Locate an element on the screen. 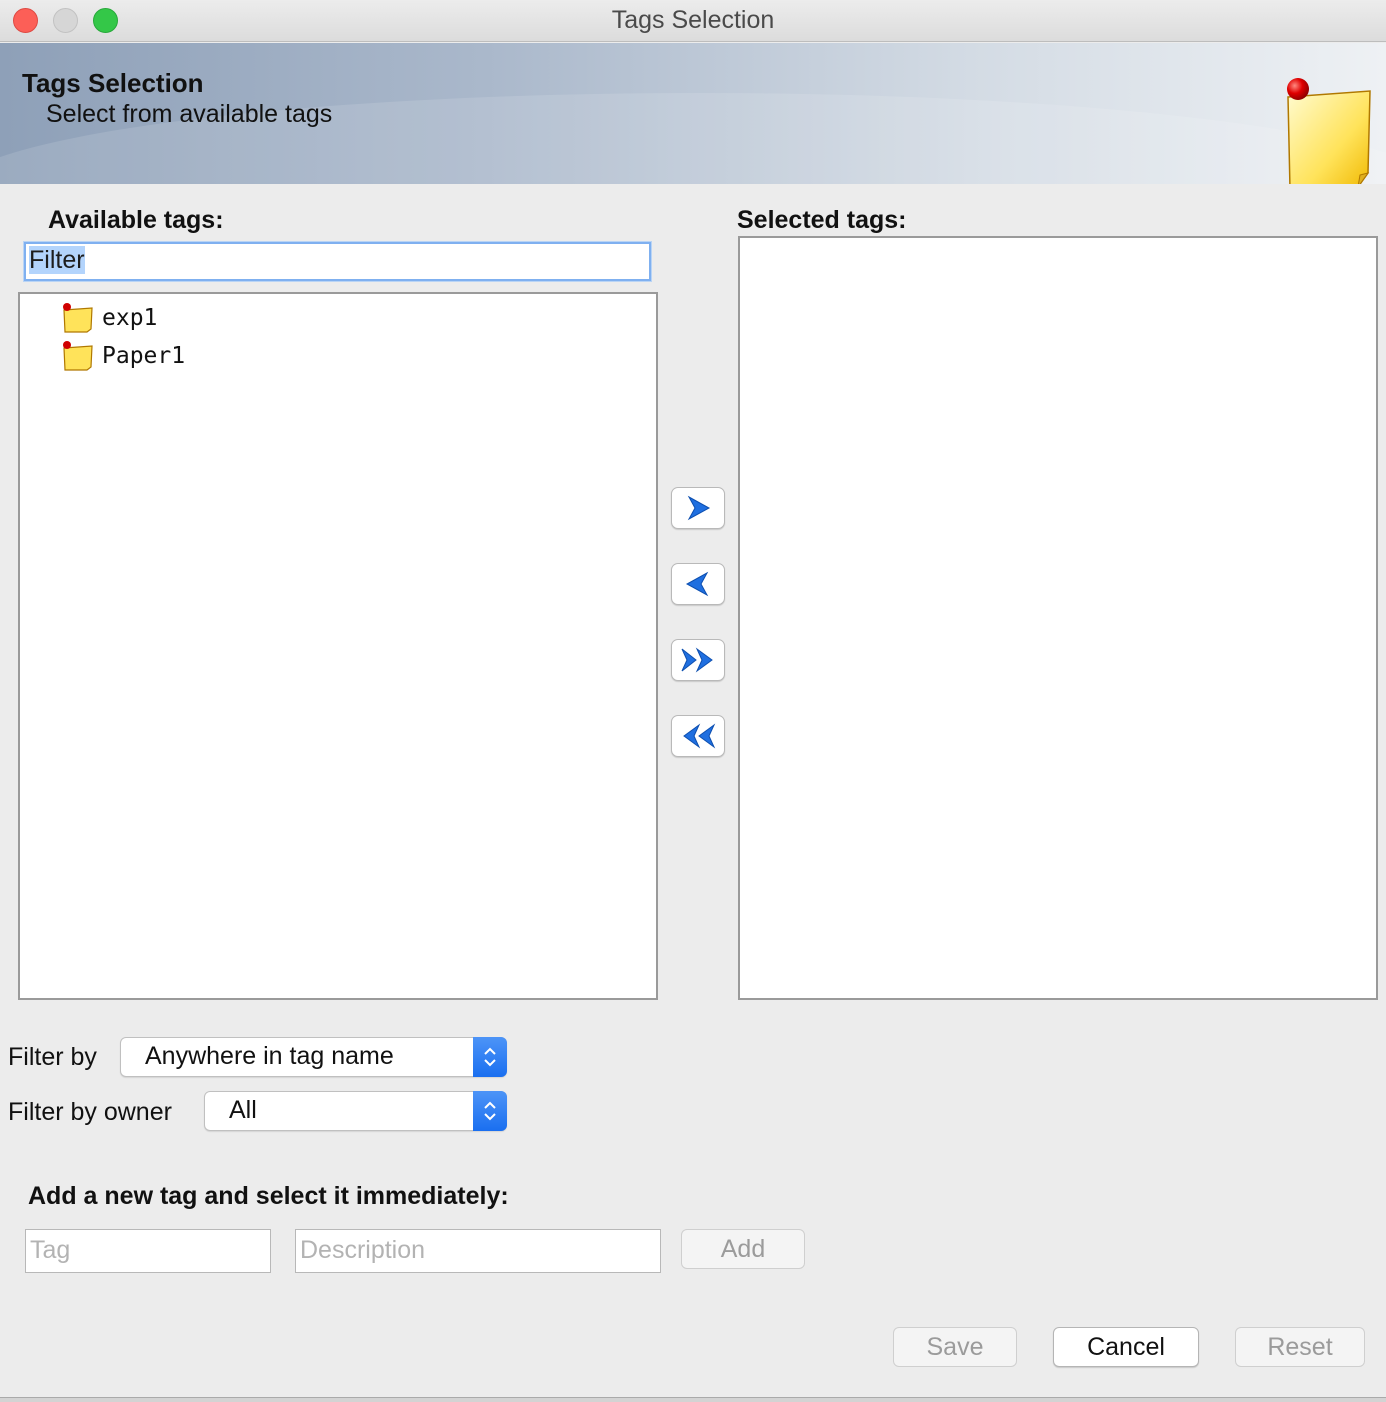  remove-selected-button is located at coordinates (698, 584).